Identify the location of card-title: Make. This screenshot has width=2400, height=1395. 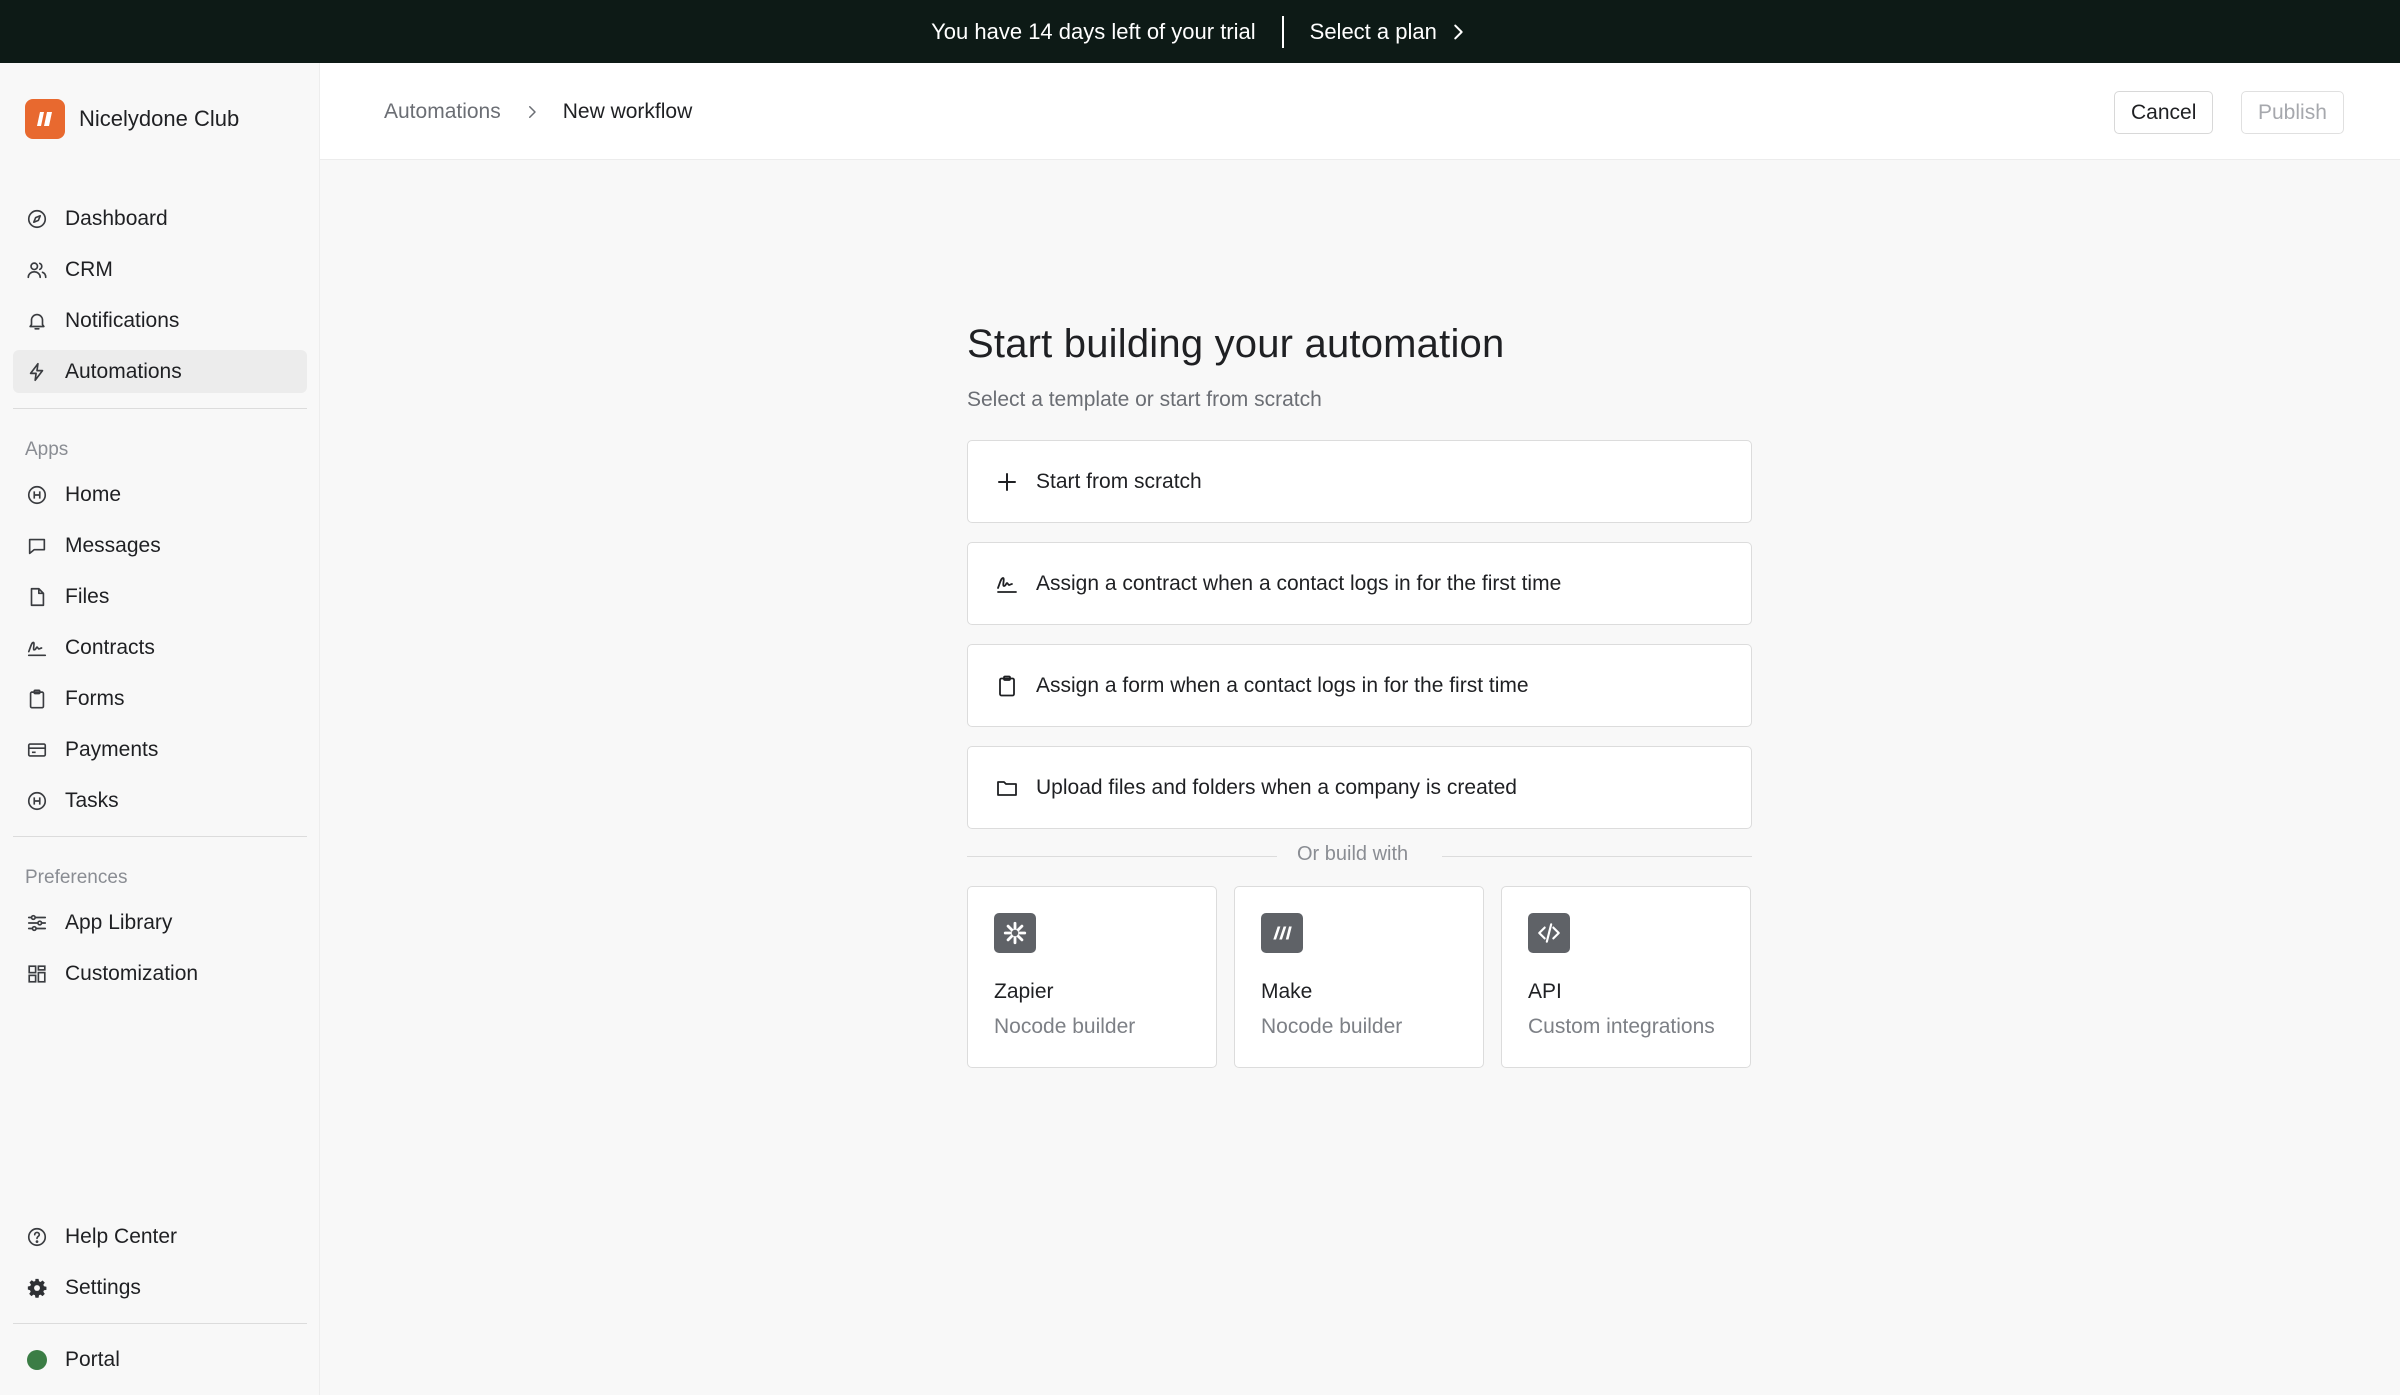
(1287, 991).